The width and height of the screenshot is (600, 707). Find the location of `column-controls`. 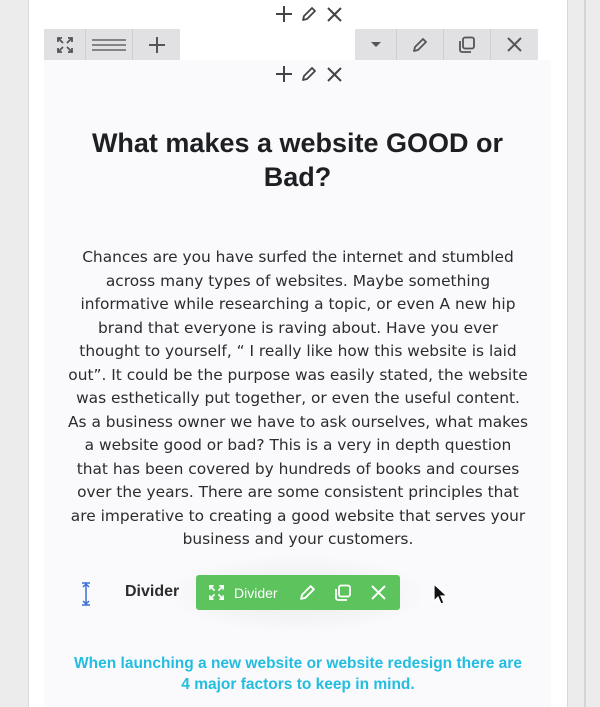

column-controls is located at coordinates (309, 74).